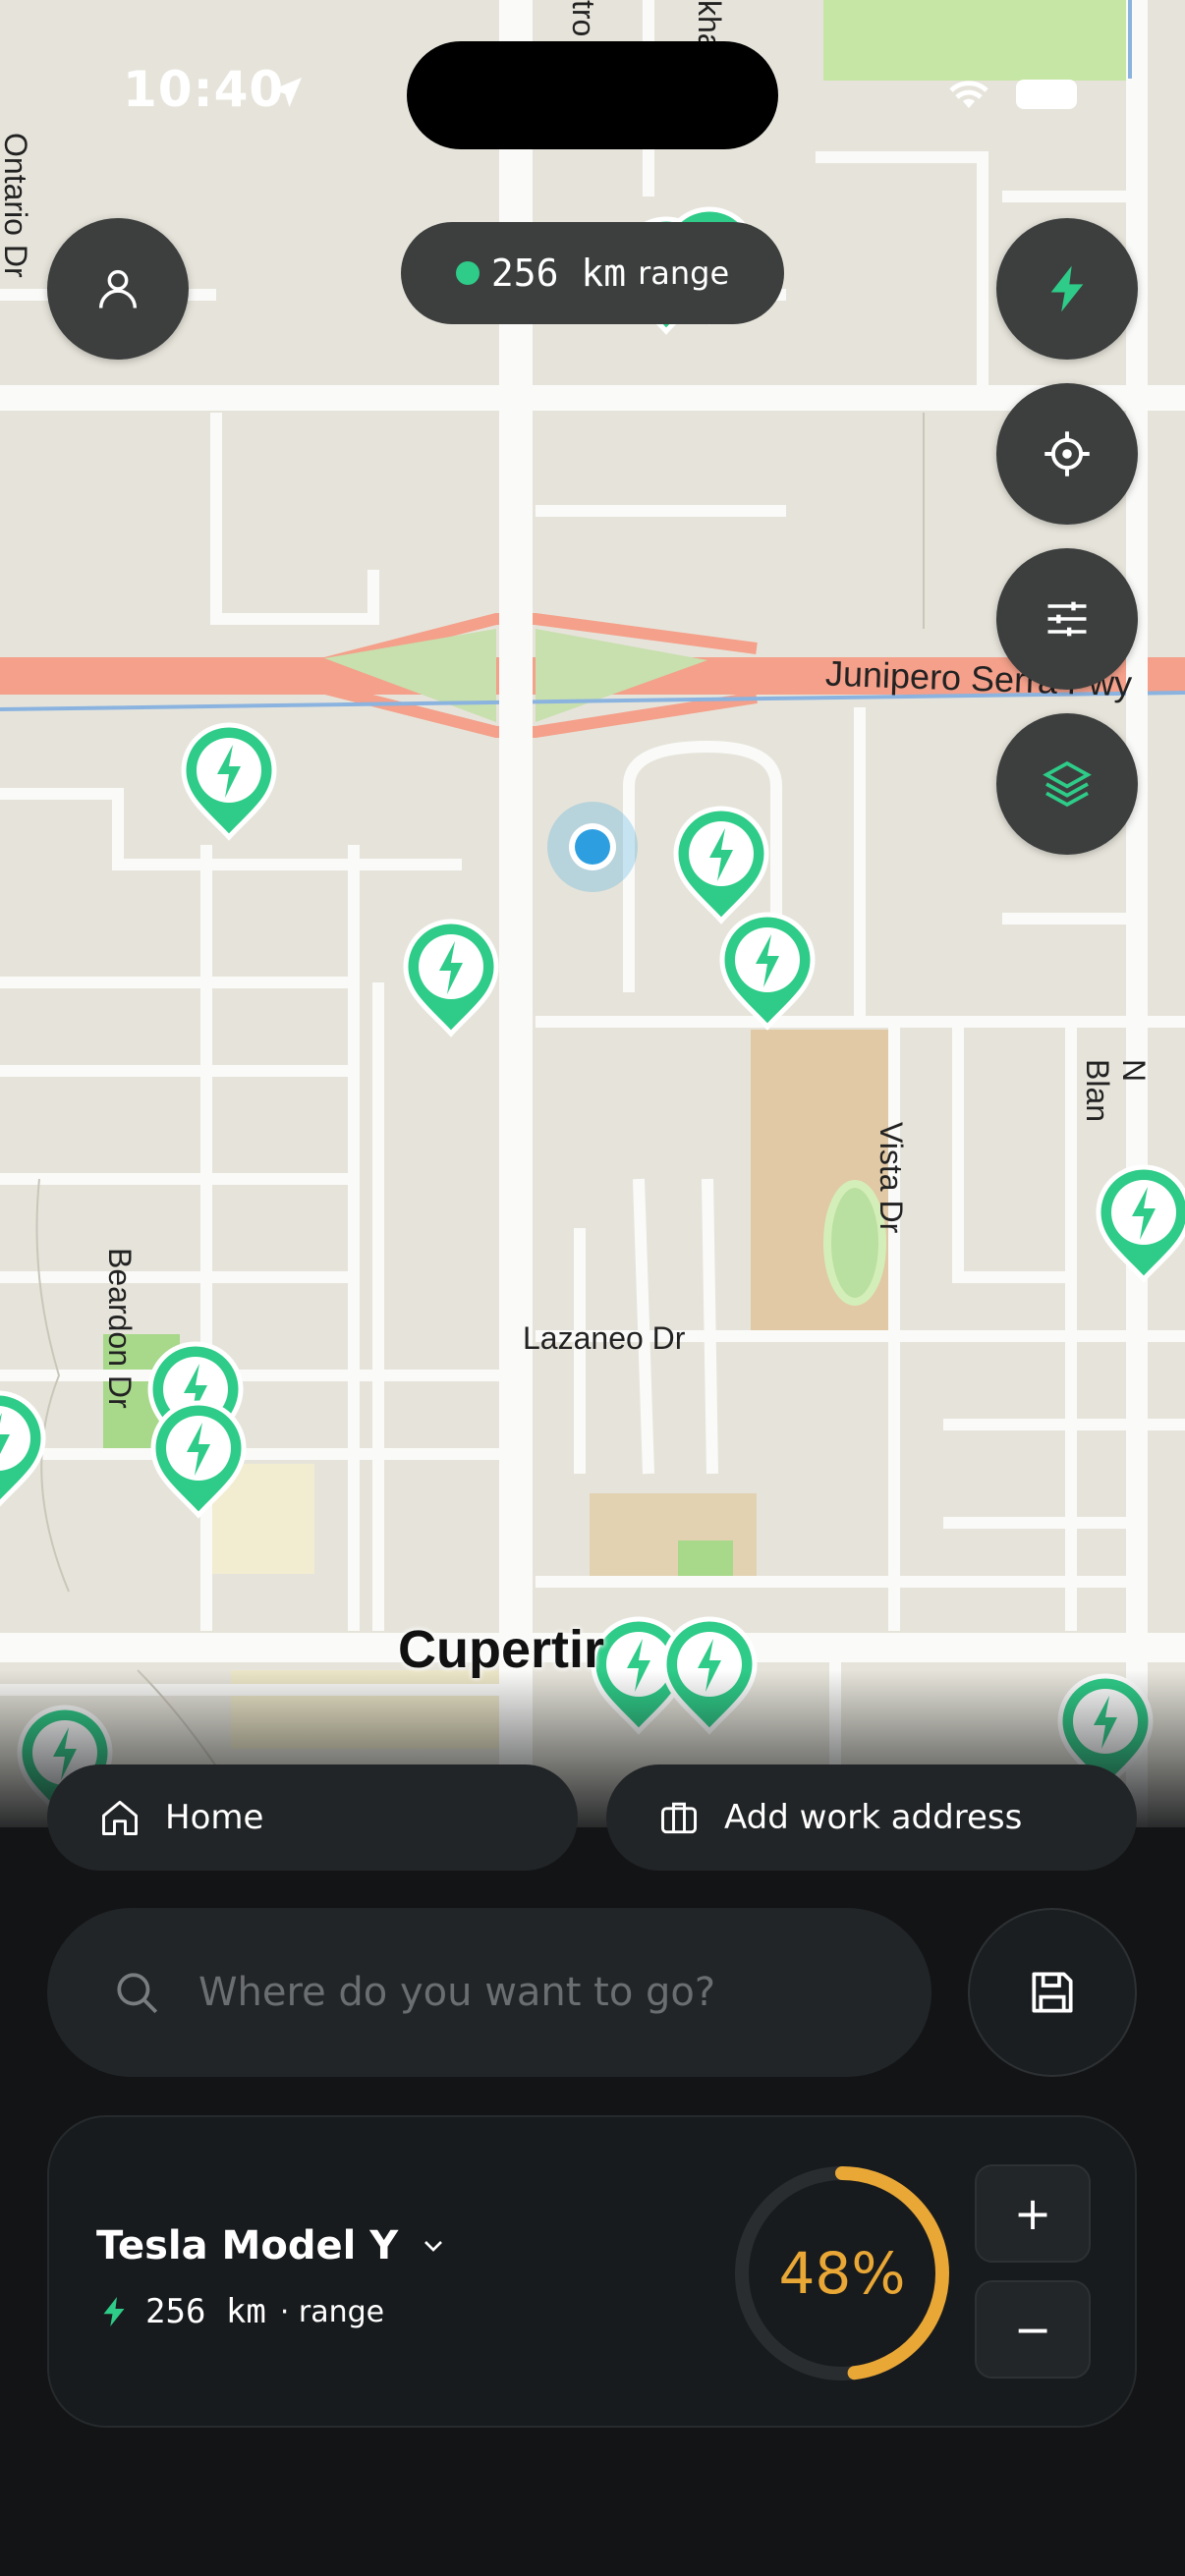 The width and height of the screenshot is (1185, 2576). I want to click on battery-percent: 48%, so click(842, 2273).